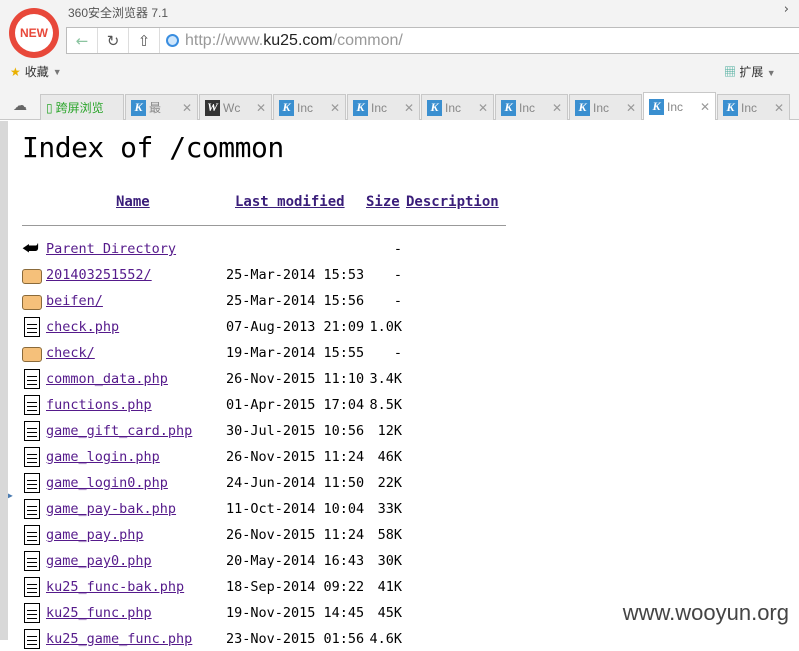 The height and width of the screenshot is (651, 799). What do you see at coordinates (74, 301) in the screenshot?
I see `file-link: beifen/` at bounding box center [74, 301].